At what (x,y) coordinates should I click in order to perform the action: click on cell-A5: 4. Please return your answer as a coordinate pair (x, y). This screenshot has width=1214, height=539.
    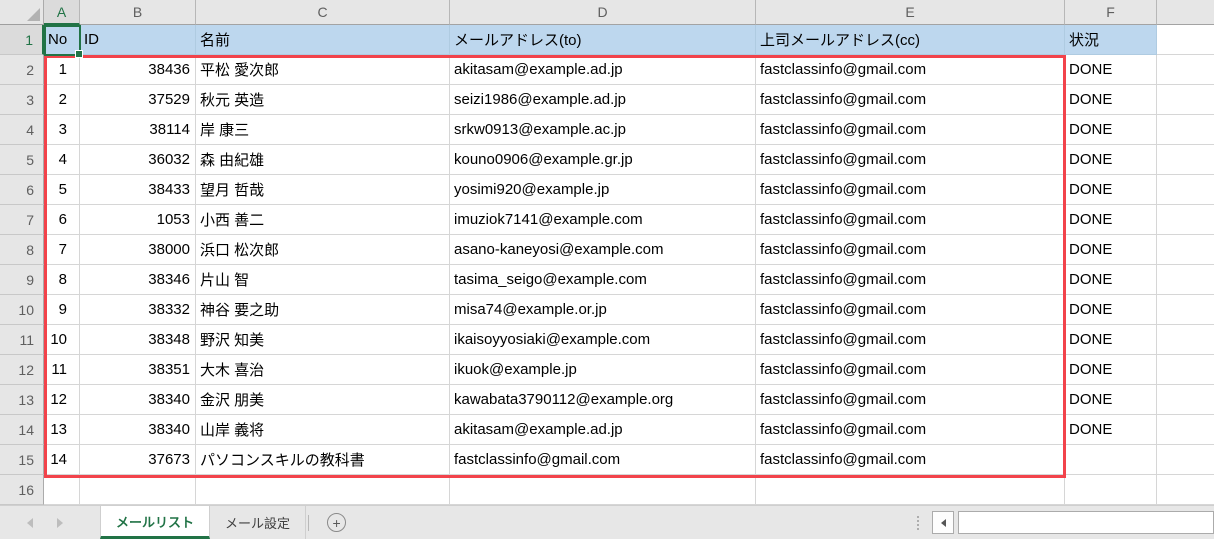
    Looking at the image, I should click on (62, 160).